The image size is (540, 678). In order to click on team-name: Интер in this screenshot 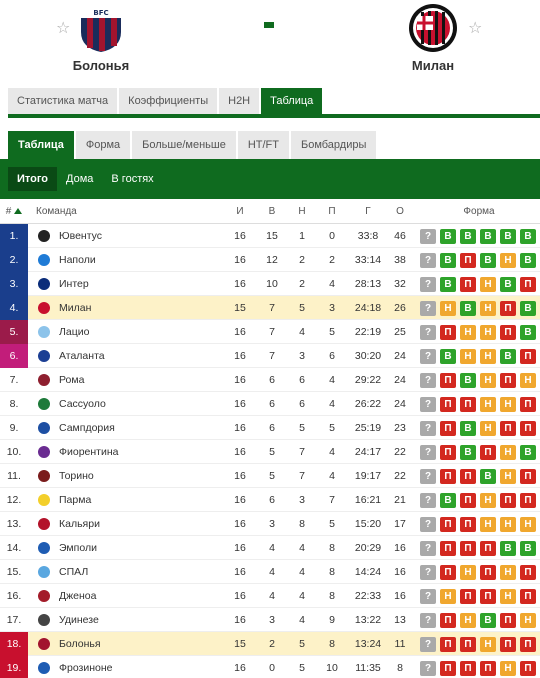, I will do `click(74, 284)`.